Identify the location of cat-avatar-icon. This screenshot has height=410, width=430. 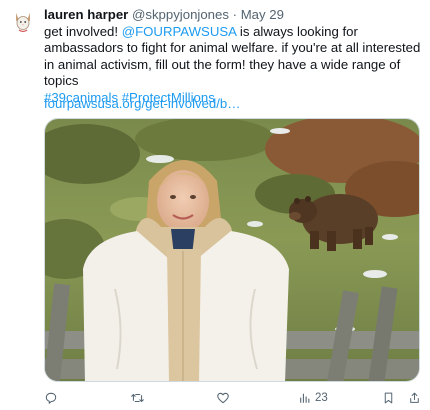
(23, 21).